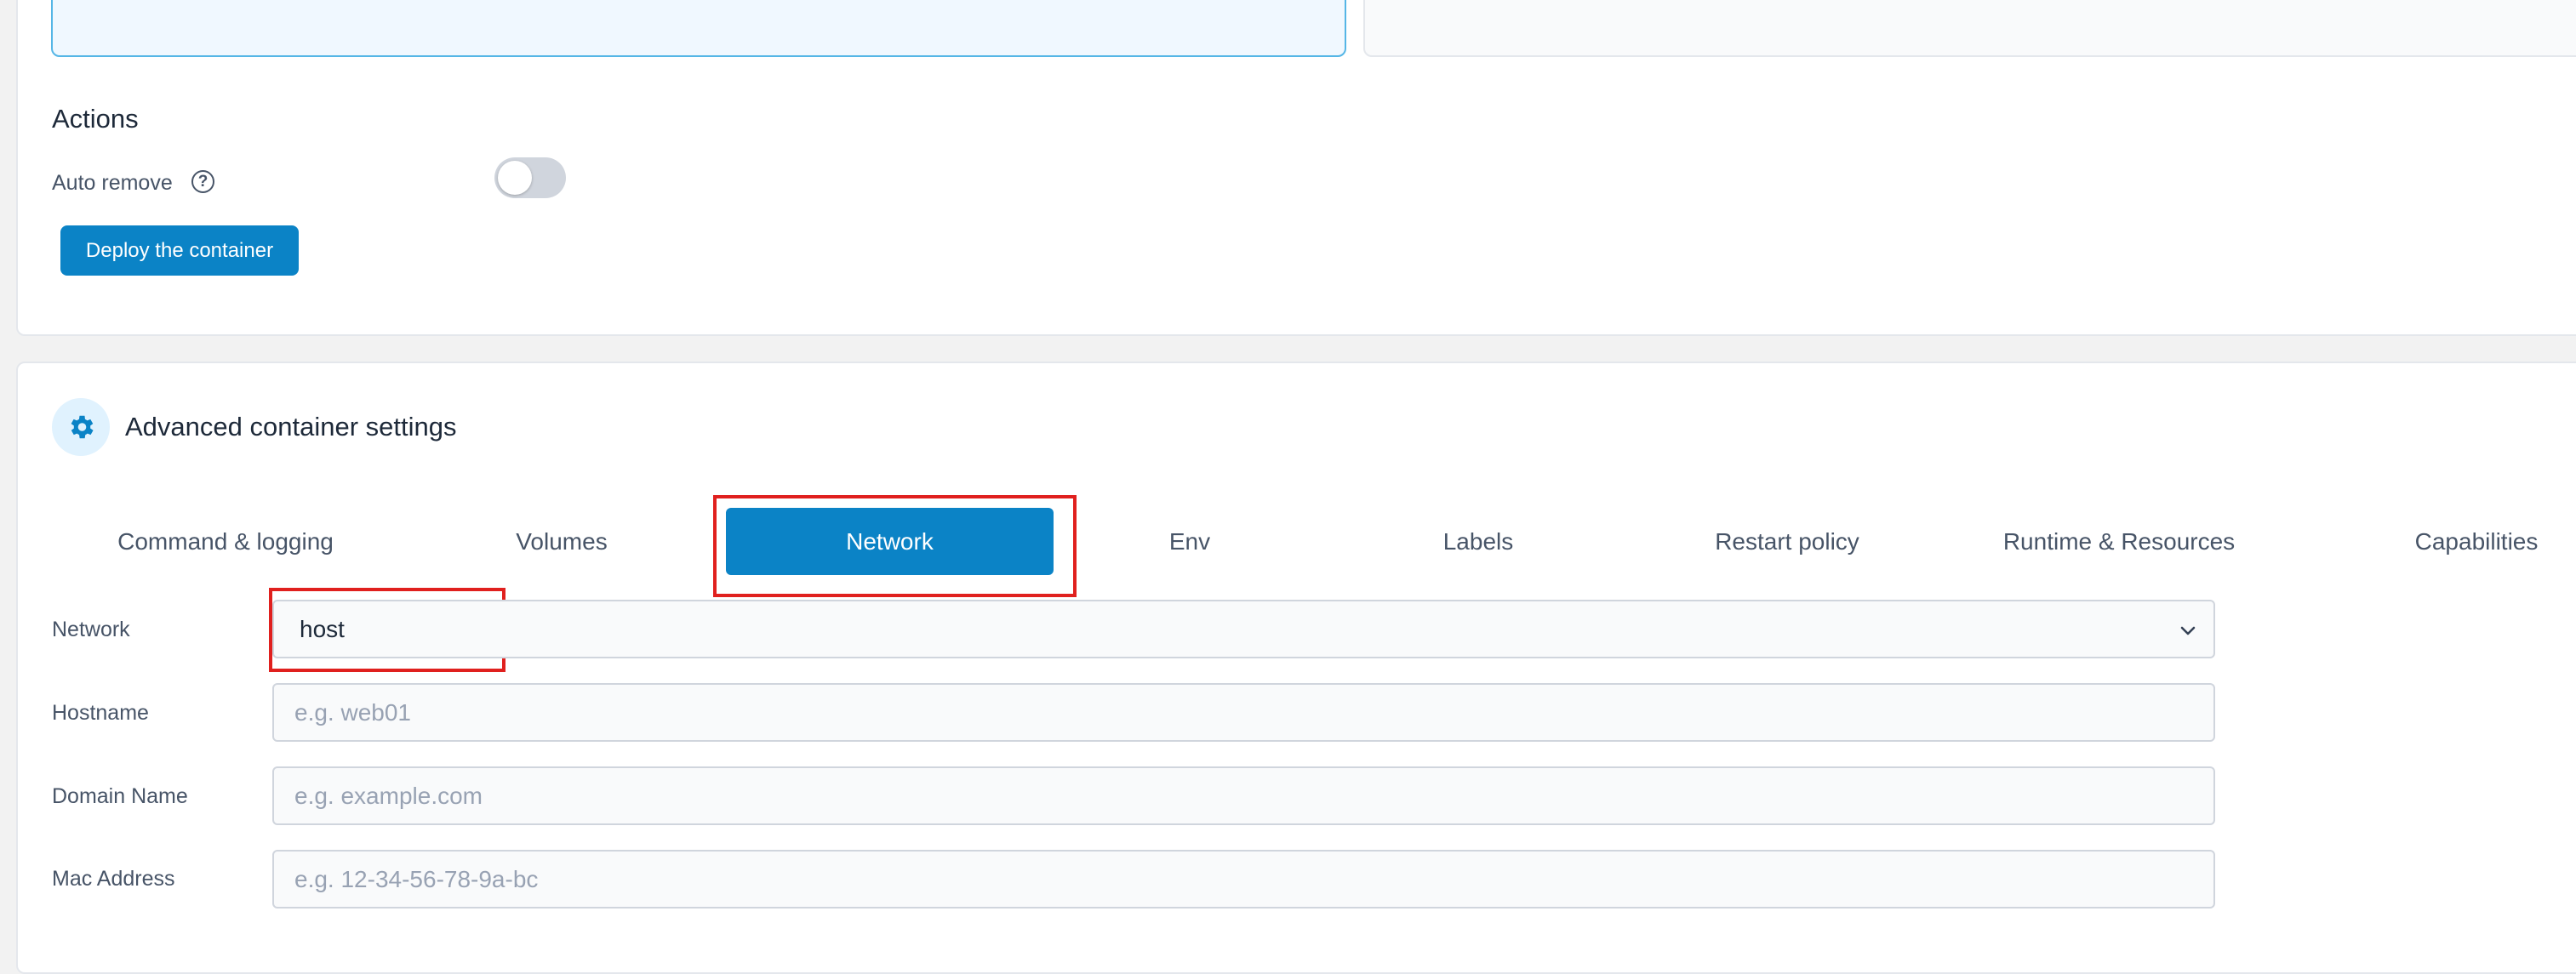  I want to click on auto-remove-toggle, so click(530, 177).